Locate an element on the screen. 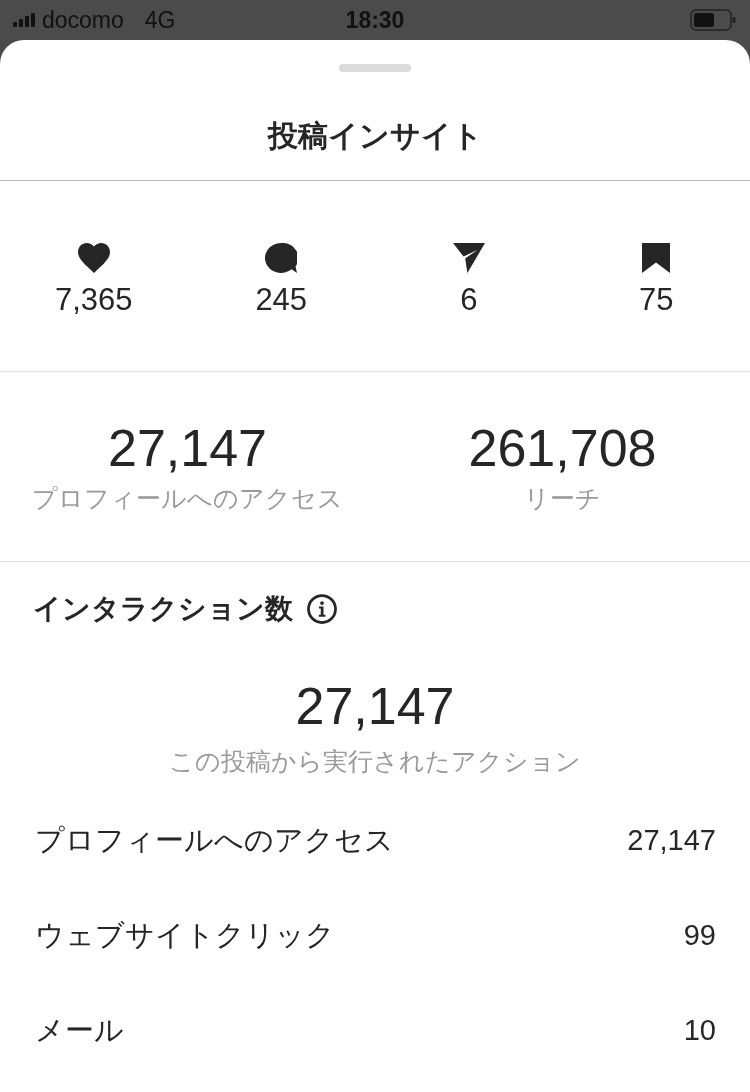 This screenshot has height=1092, width=750. signal-bars-icon is located at coordinates (24, 20).